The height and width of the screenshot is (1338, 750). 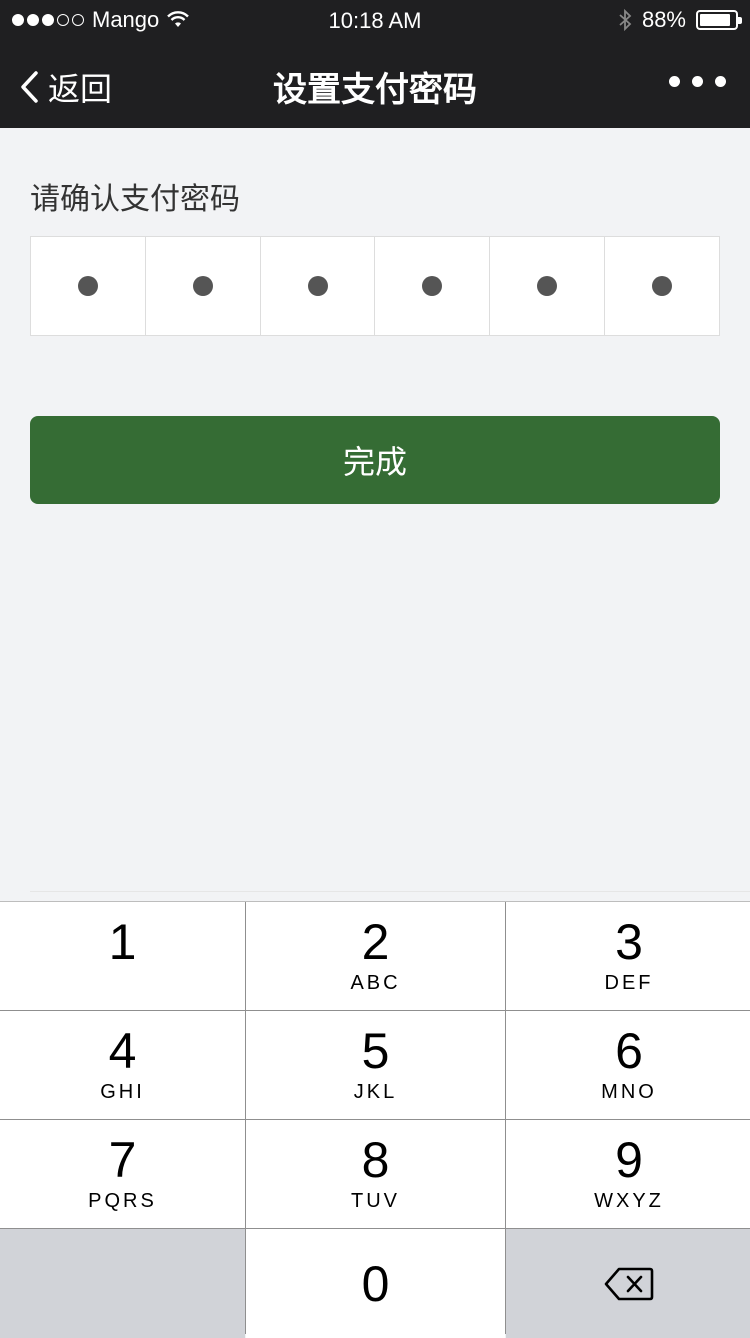 What do you see at coordinates (135, 199) in the screenshot?
I see `confirm-password-prompt: 请确认支付密码` at bounding box center [135, 199].